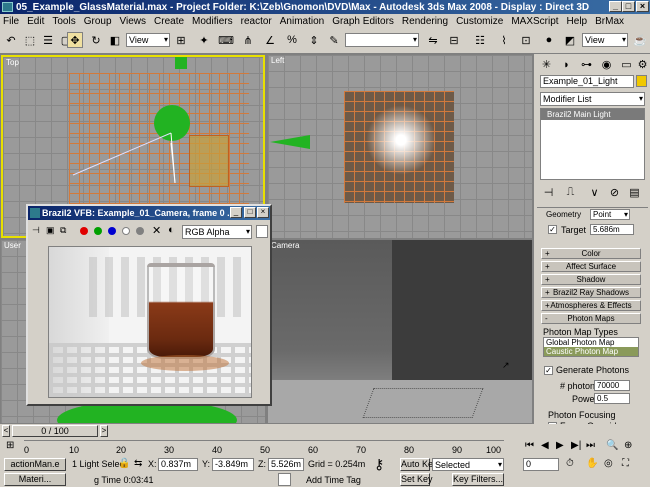 This screenshot has height=487, width=650. Describe the element at coordinates (12, 245) in the screenshot. I see `viewport-label: User` at that location.